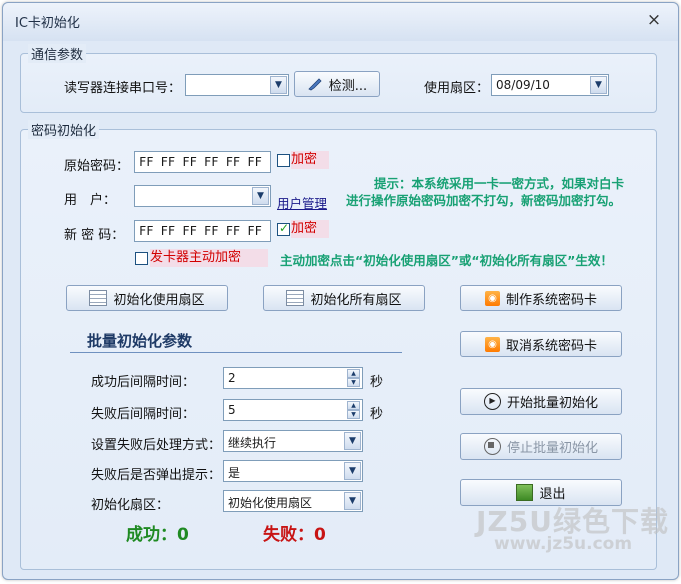  I want to click on orig-password-input: FF FF FF FF FF FF, so click(202, 162).